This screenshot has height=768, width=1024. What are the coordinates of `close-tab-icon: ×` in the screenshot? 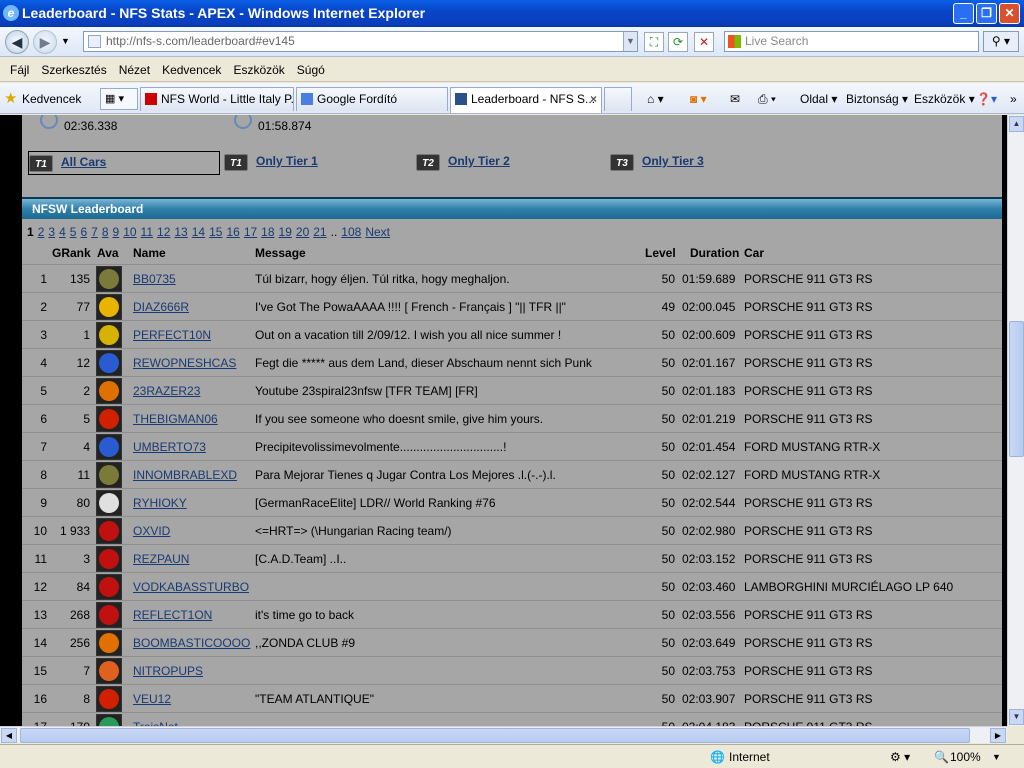 It's located at (593, 99).